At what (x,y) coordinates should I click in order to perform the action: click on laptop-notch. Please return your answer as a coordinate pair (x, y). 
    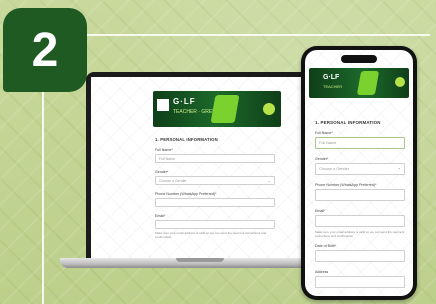
    Looking at the image, I should click on (200, 260).